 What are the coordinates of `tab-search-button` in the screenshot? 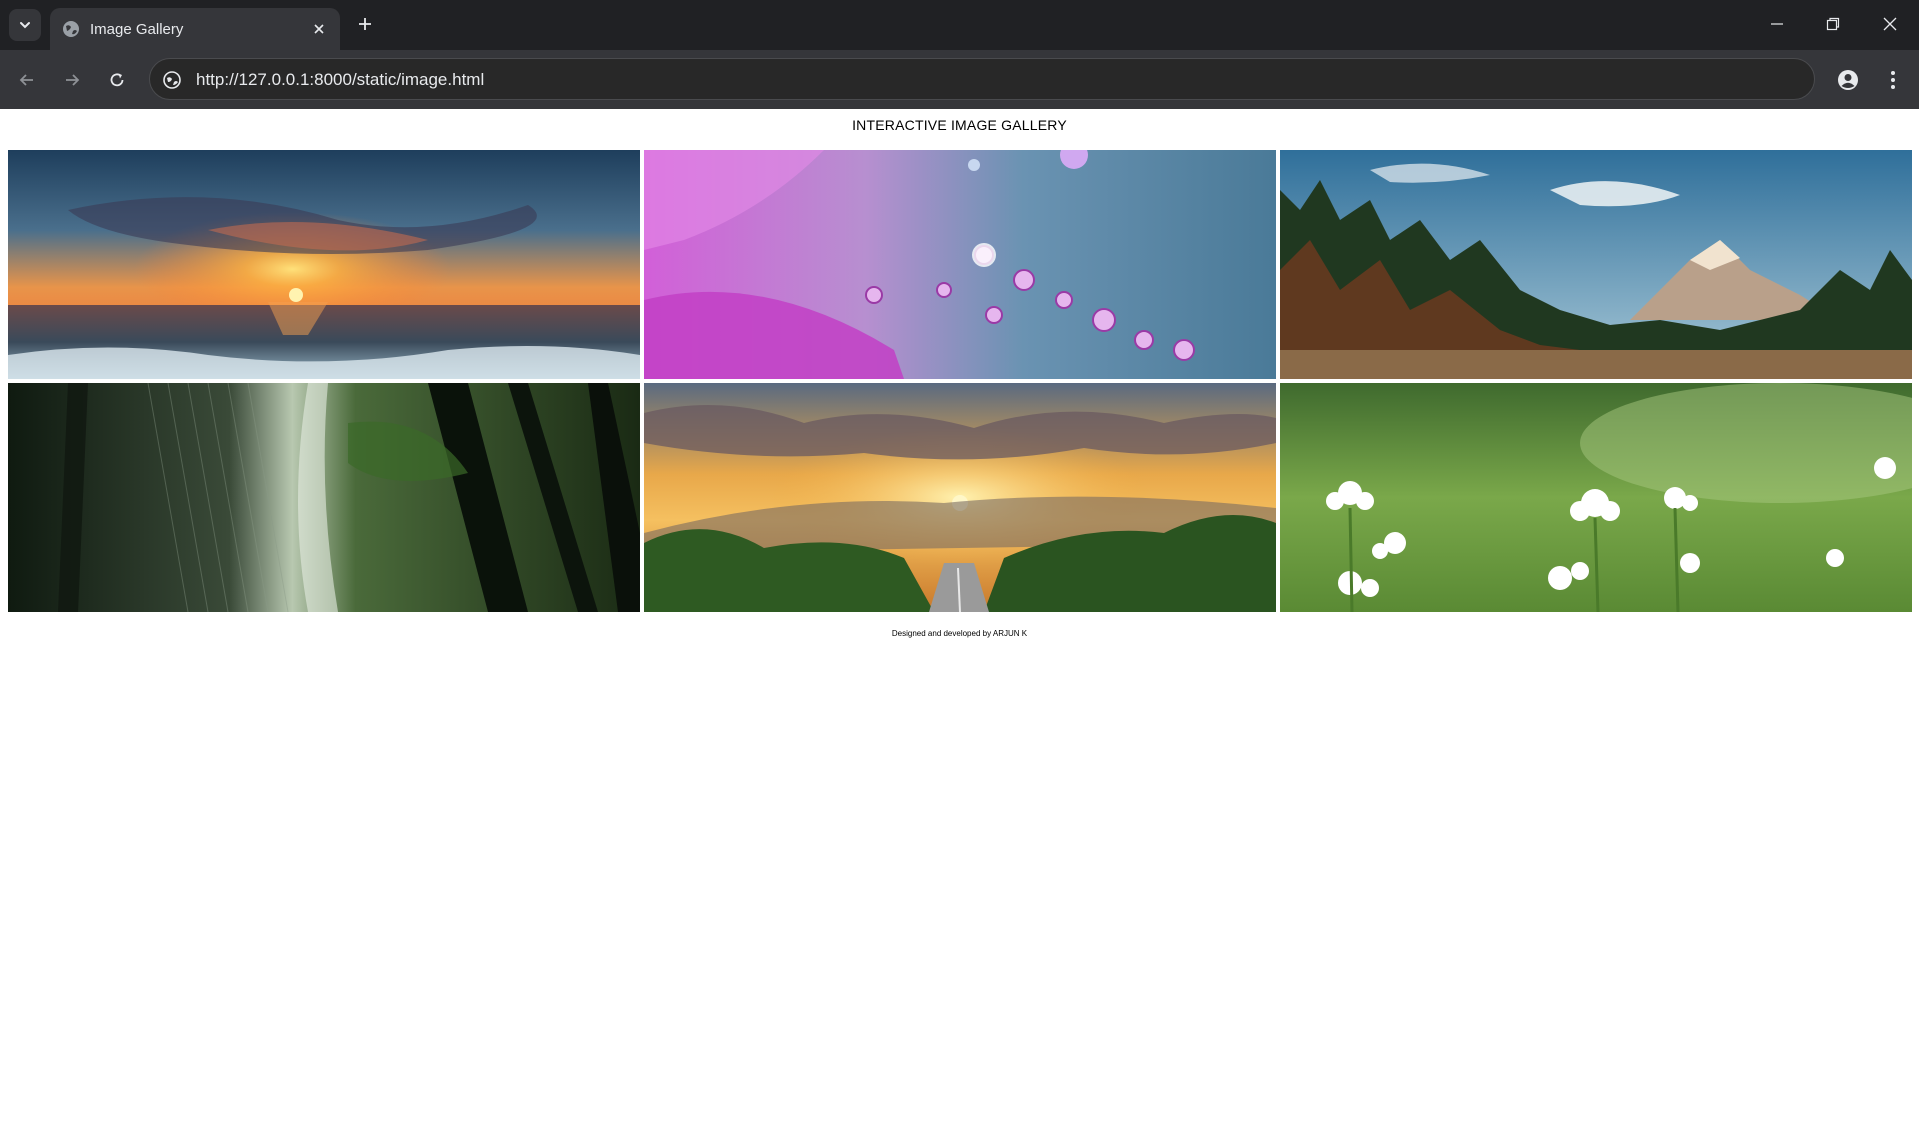 It's located at (25, 25).